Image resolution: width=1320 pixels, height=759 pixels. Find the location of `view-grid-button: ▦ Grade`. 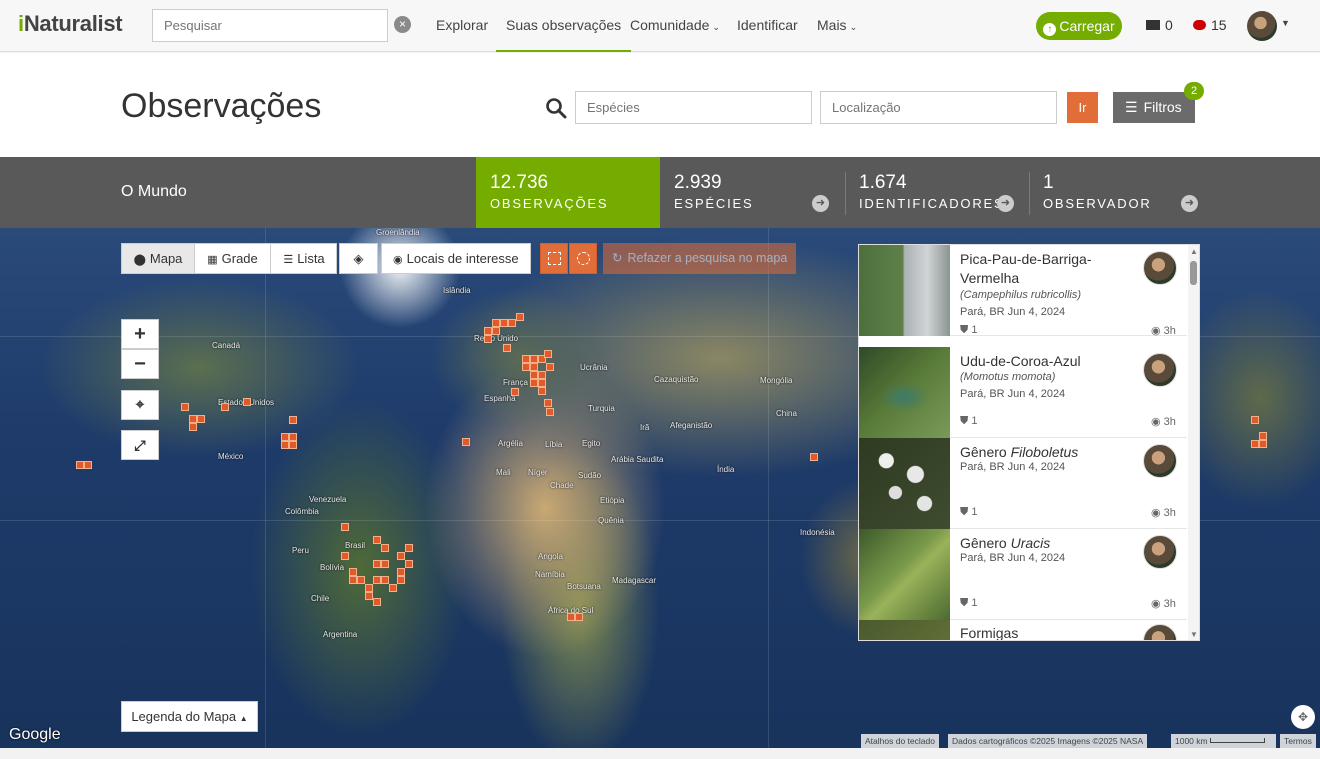

view-grid-button: ▦ Grade is located at coordinates (233, 258).